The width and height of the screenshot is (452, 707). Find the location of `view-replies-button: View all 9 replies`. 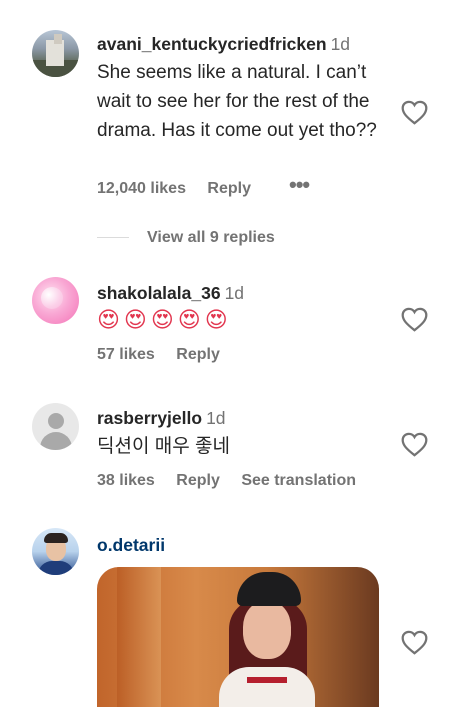

view-replies-button: View all 9 replies is located at coordinates (186, 238).